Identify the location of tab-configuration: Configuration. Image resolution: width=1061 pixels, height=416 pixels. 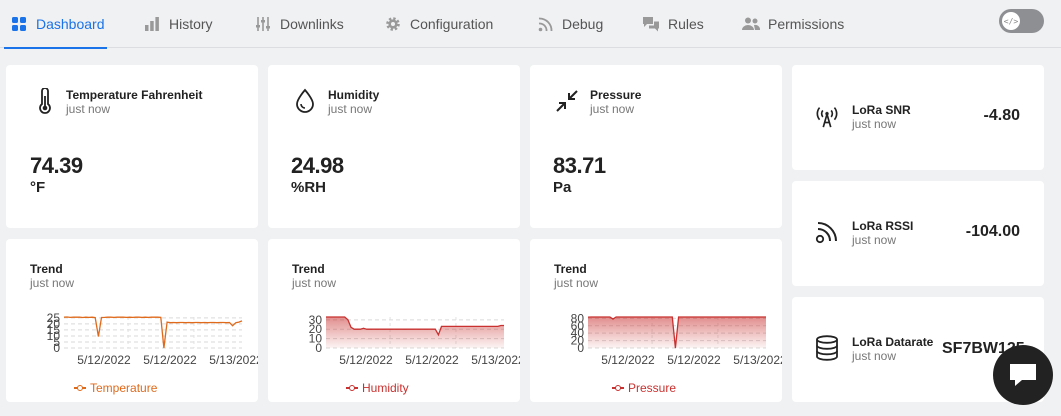
(438, 24).